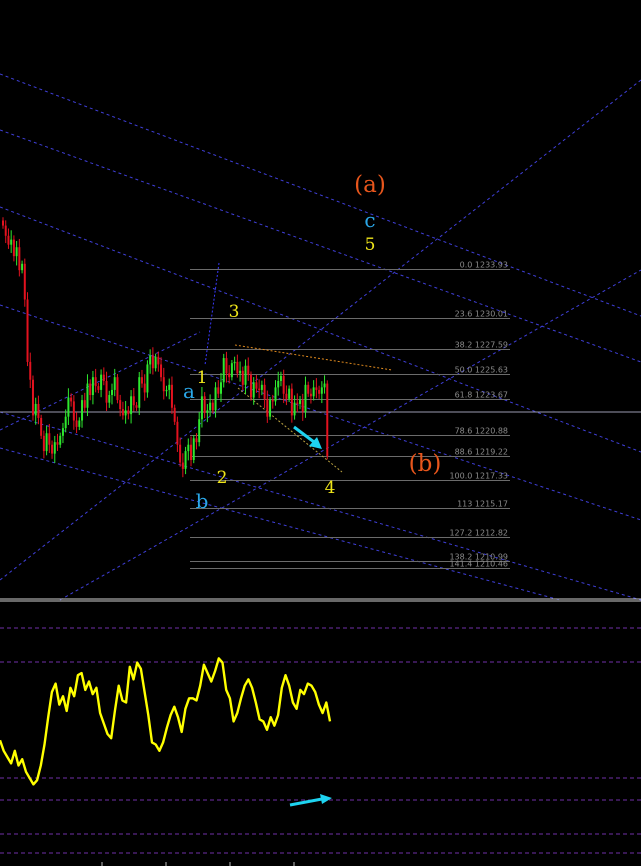  What do you see at coordinates (481, 370) in the screenshot?
I see `fib-level-label-3: 50.0 1225.63` at bounding box center [481, 370].